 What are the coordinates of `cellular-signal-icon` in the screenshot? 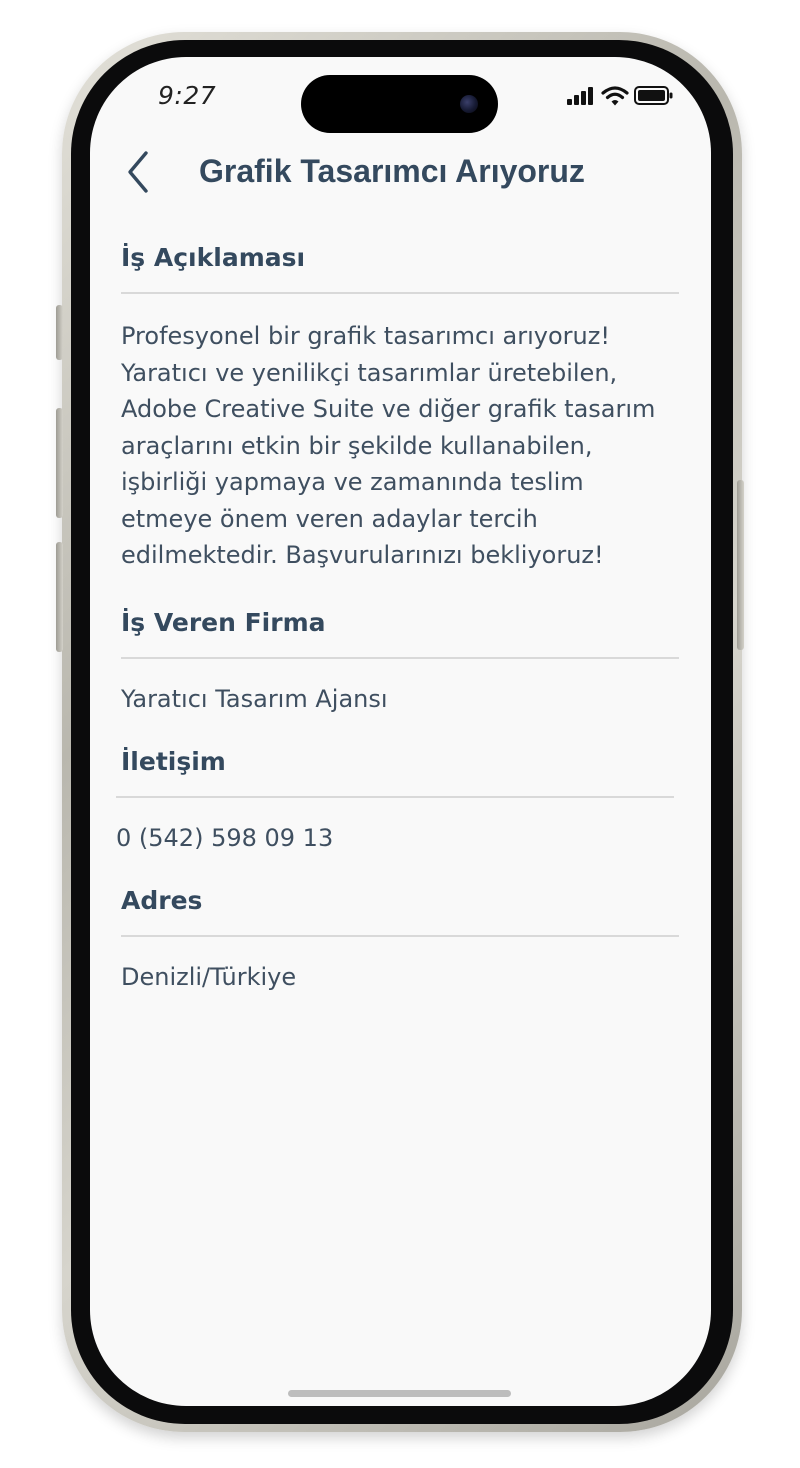 It's located at (580, 96).